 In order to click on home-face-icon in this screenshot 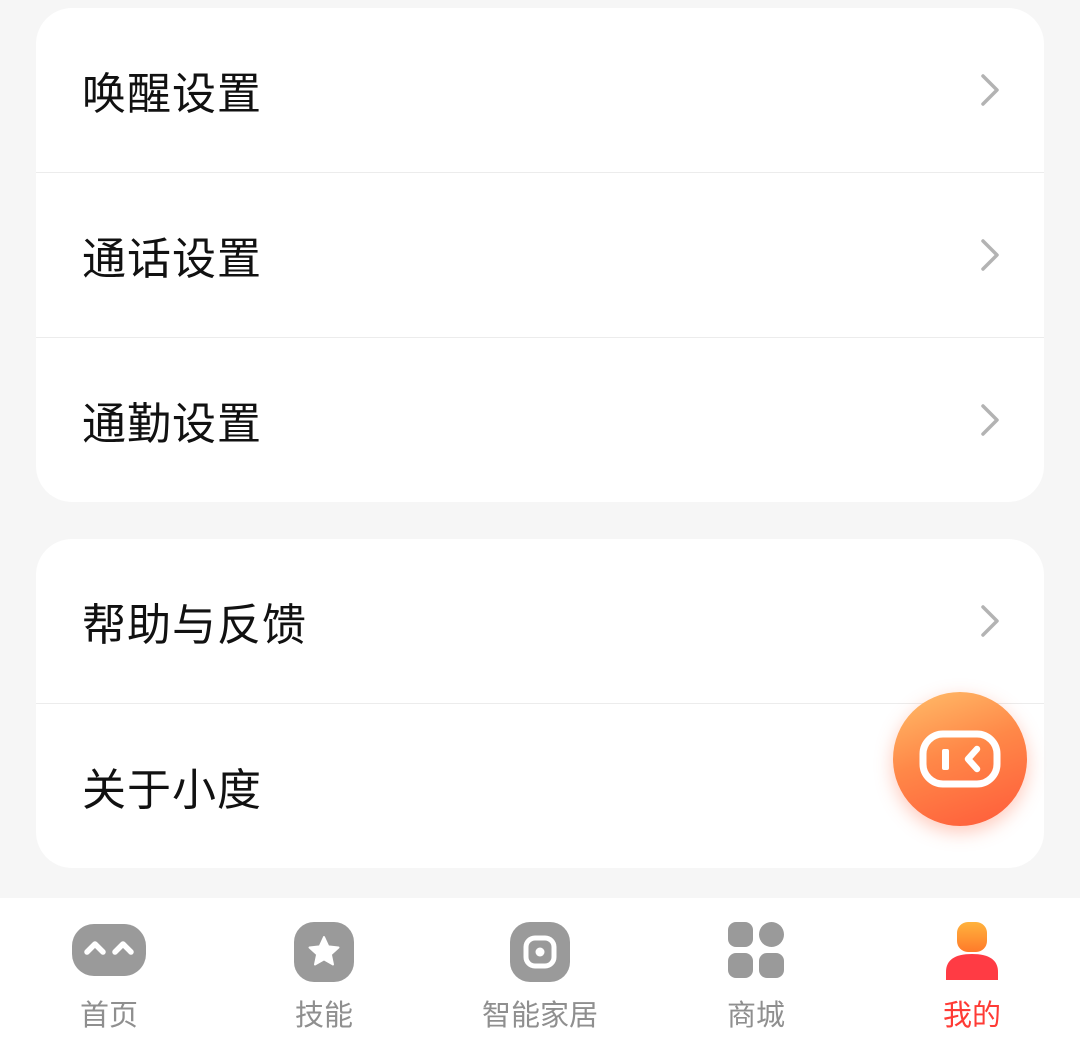, I will do `click(109, 950)`.